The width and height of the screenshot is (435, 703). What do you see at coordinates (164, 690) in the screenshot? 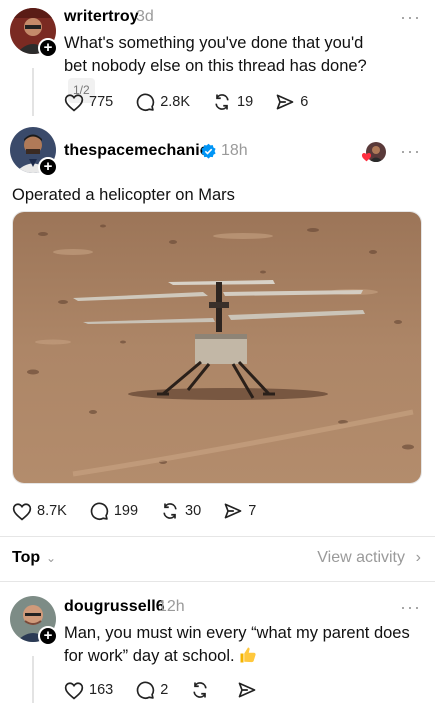
I see `comment-count: 2` at bounding box center [164, 690].